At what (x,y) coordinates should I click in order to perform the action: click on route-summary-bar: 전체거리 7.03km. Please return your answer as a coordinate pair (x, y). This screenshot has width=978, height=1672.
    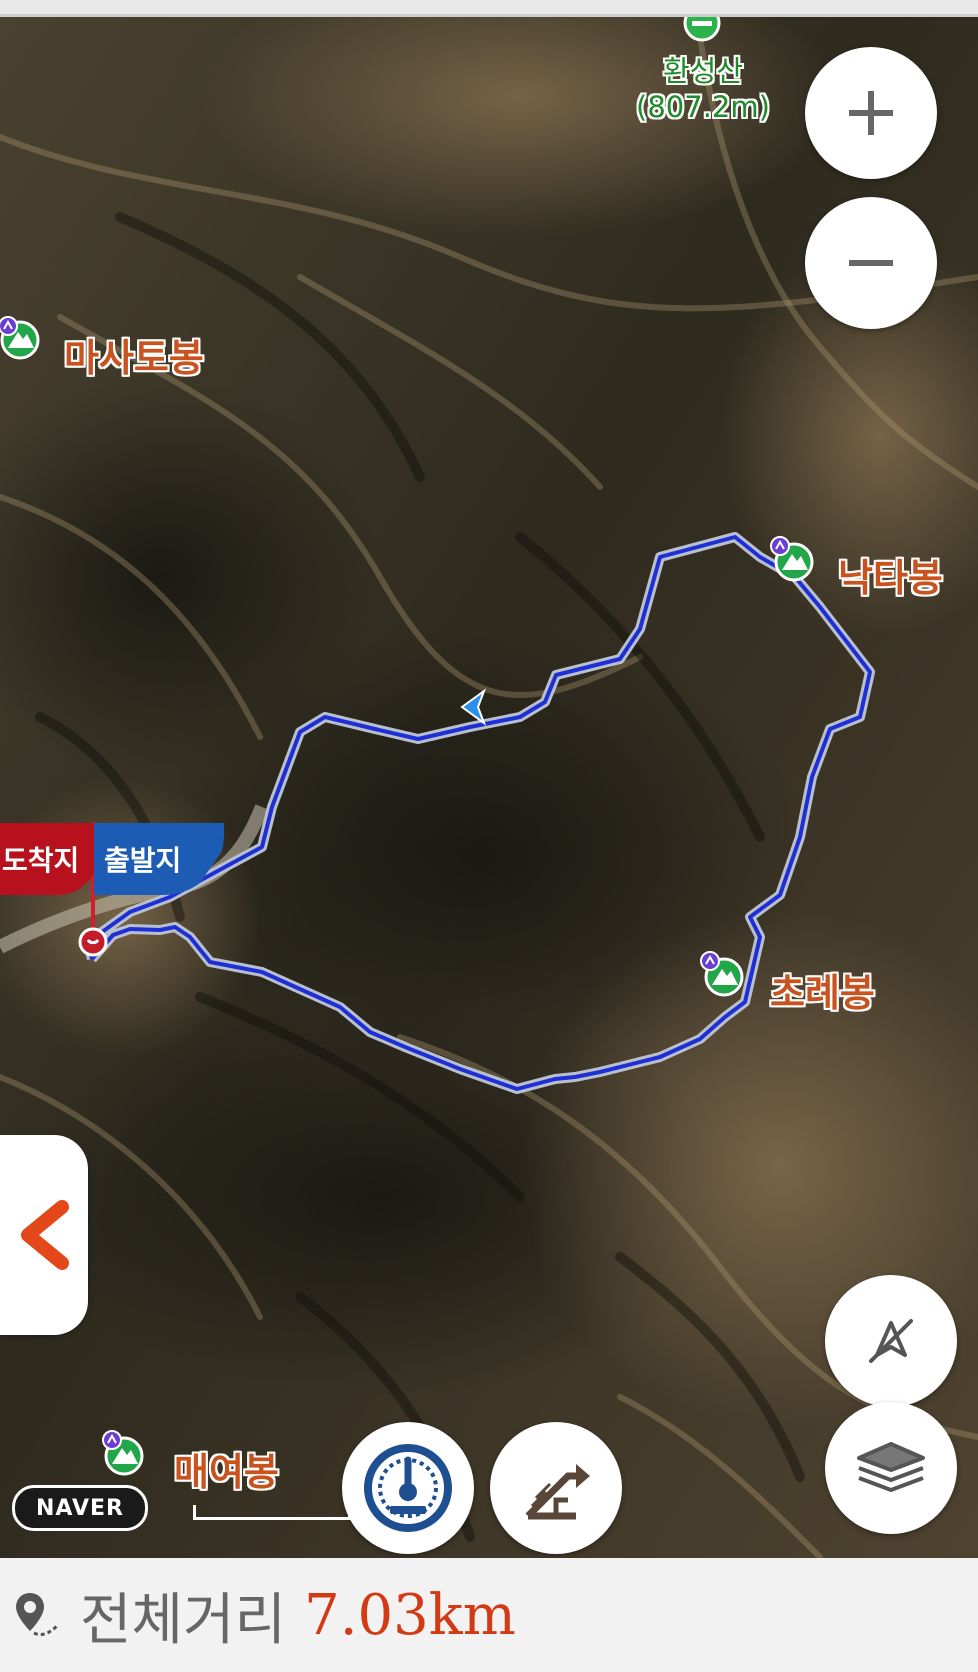
    Looking at the image, I should click on (489, 1615).